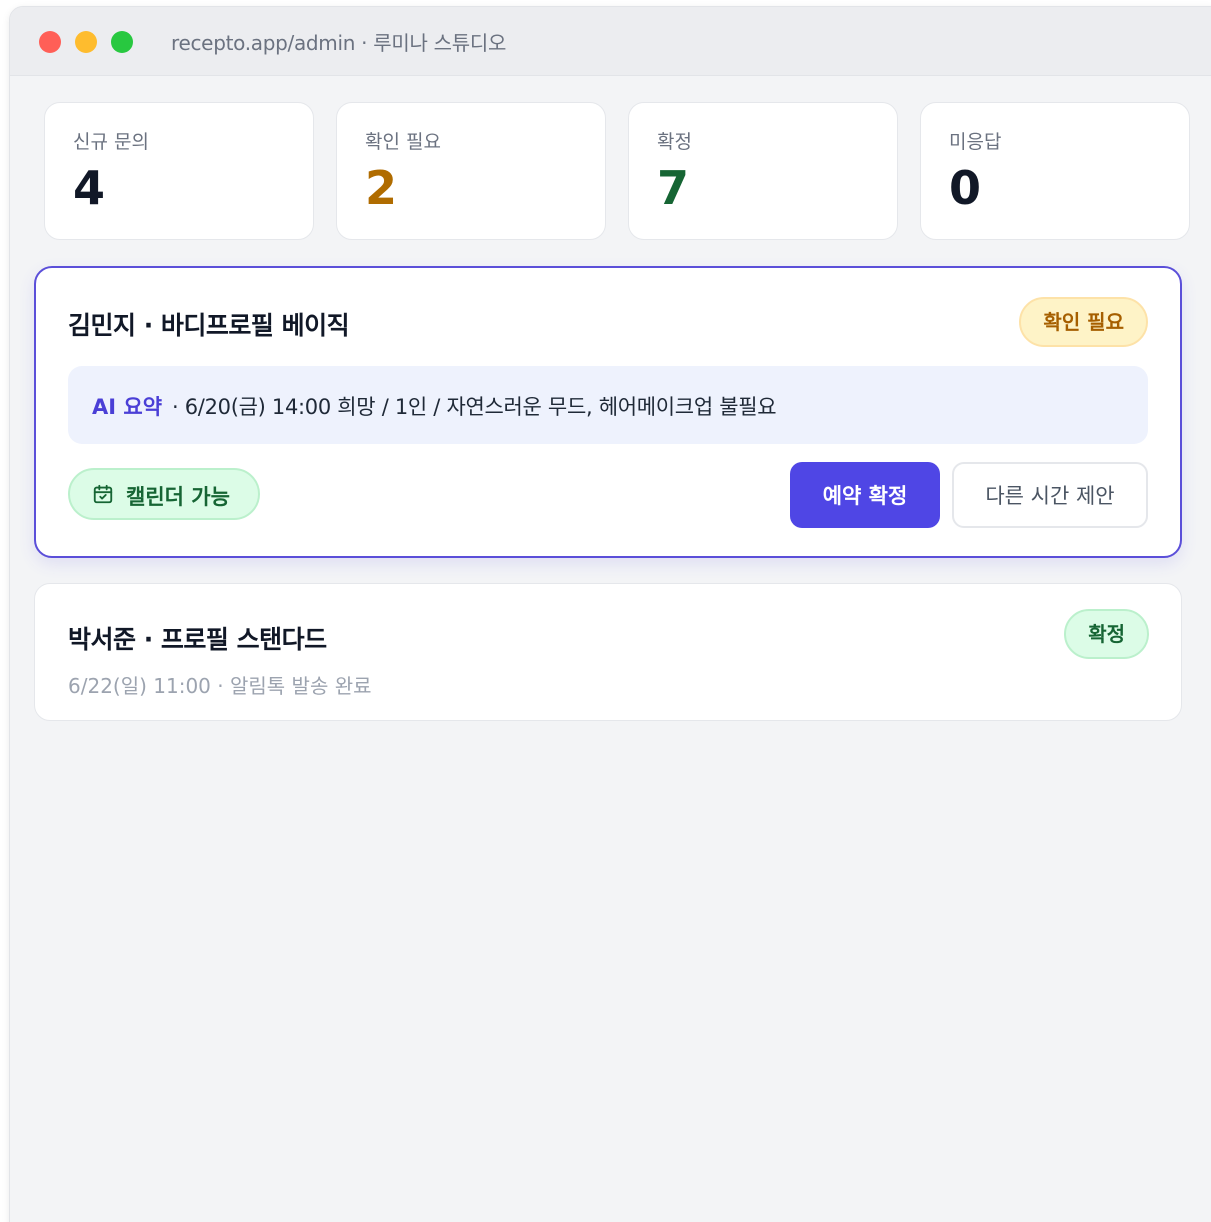 This screenshot has width=1211, height=1222. I want to click on suggest-other-time-button: 다른 시간 제안, so click(1050, 495).